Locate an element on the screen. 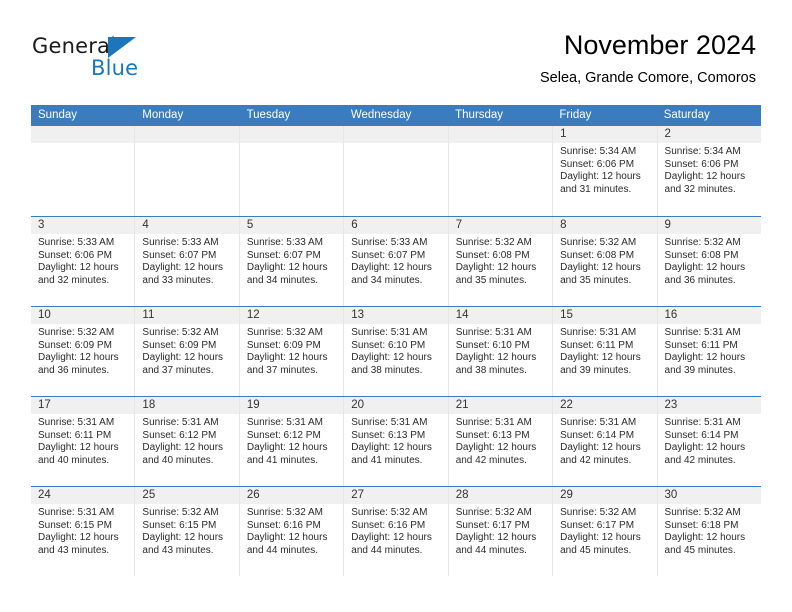 The height and width of the screenshot is (612, 792). day-number: 15 is located at coordinates (566, 315).